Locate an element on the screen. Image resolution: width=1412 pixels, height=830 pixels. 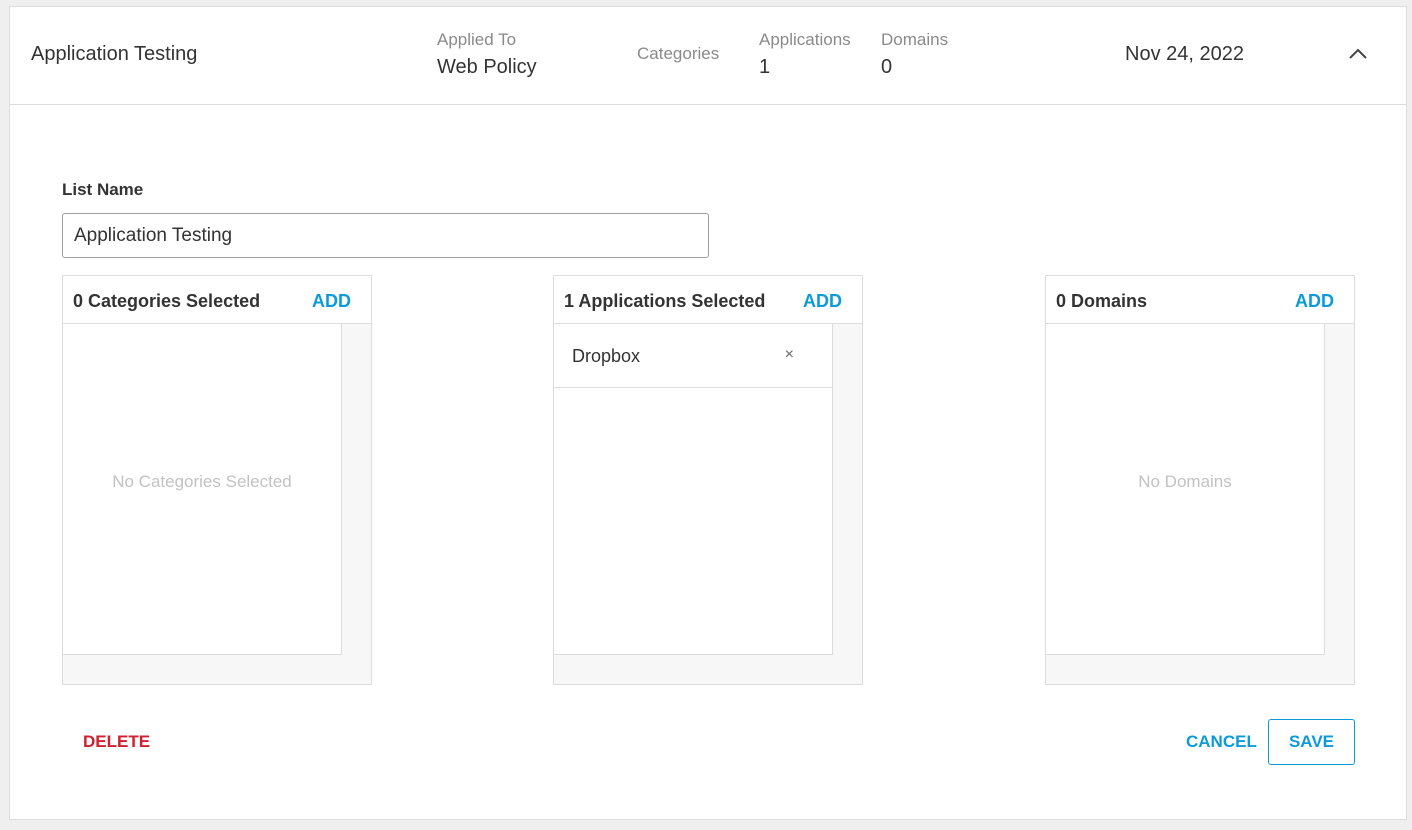
applications-panel-title: 1 Applications Selected is located at coordinates (665, 301).